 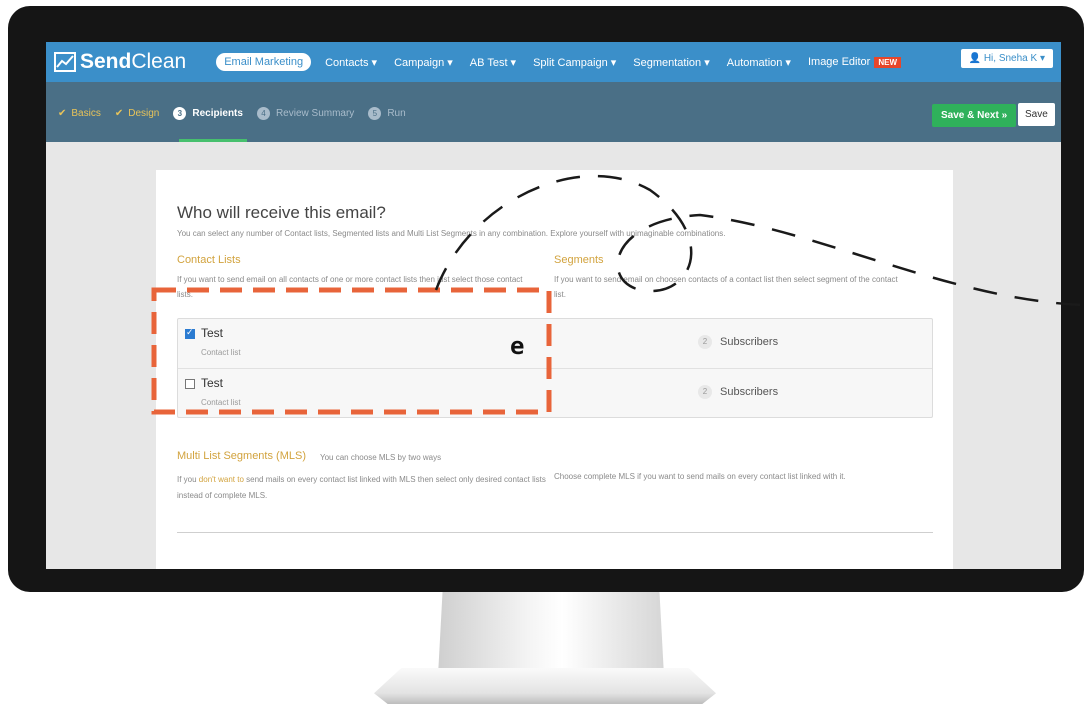 What do you see at coordinates (759, 240) in the screenshot?
I see `dashed-pointer-line` at bounding box center [759, 240].